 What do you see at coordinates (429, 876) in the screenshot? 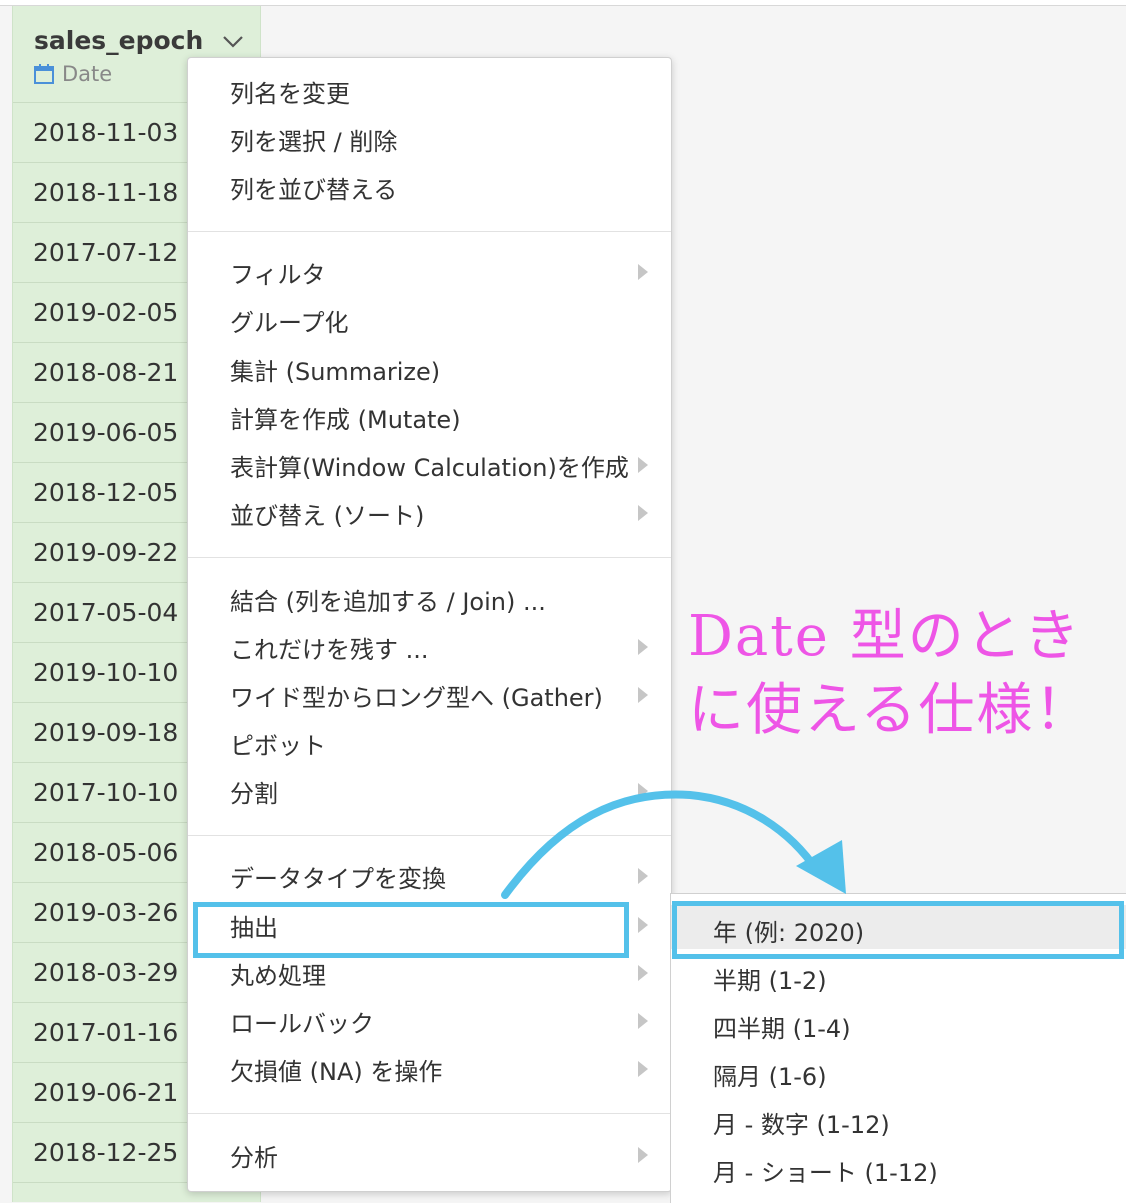
I see `menu-item-convert-type: データタイプを変換` at bounding box center [429, 876].